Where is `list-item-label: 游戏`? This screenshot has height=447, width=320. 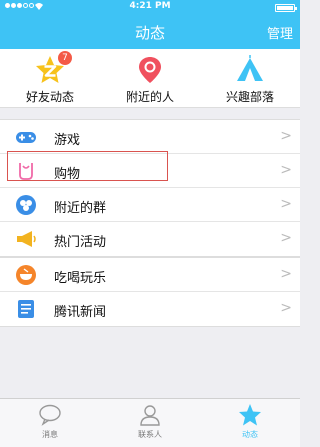 list-item-label: 游戏 is located at coordinates (67, 140).